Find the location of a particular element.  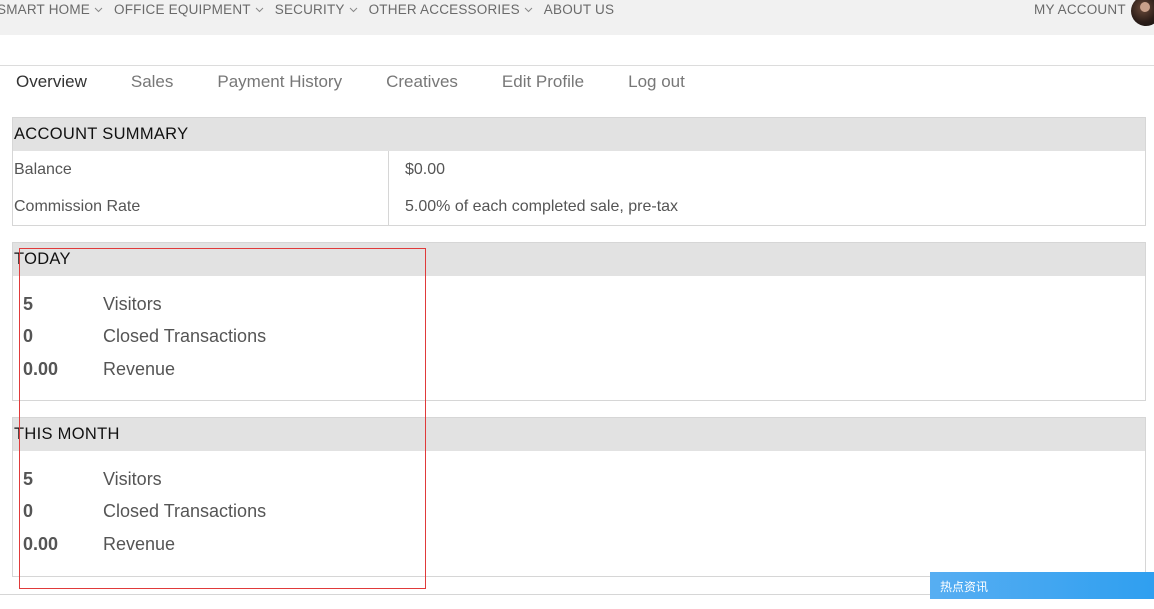

tab-sales: Sales is located at coordinates (152, 82).